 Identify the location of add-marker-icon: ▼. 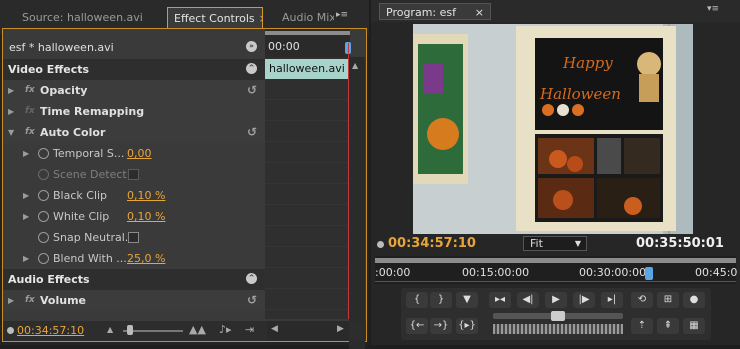
(467, 300).